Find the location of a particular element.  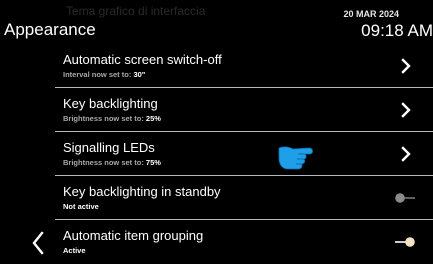

setting-subtitle: Brightness now set to: 25% is located at coordinates (112, 118).